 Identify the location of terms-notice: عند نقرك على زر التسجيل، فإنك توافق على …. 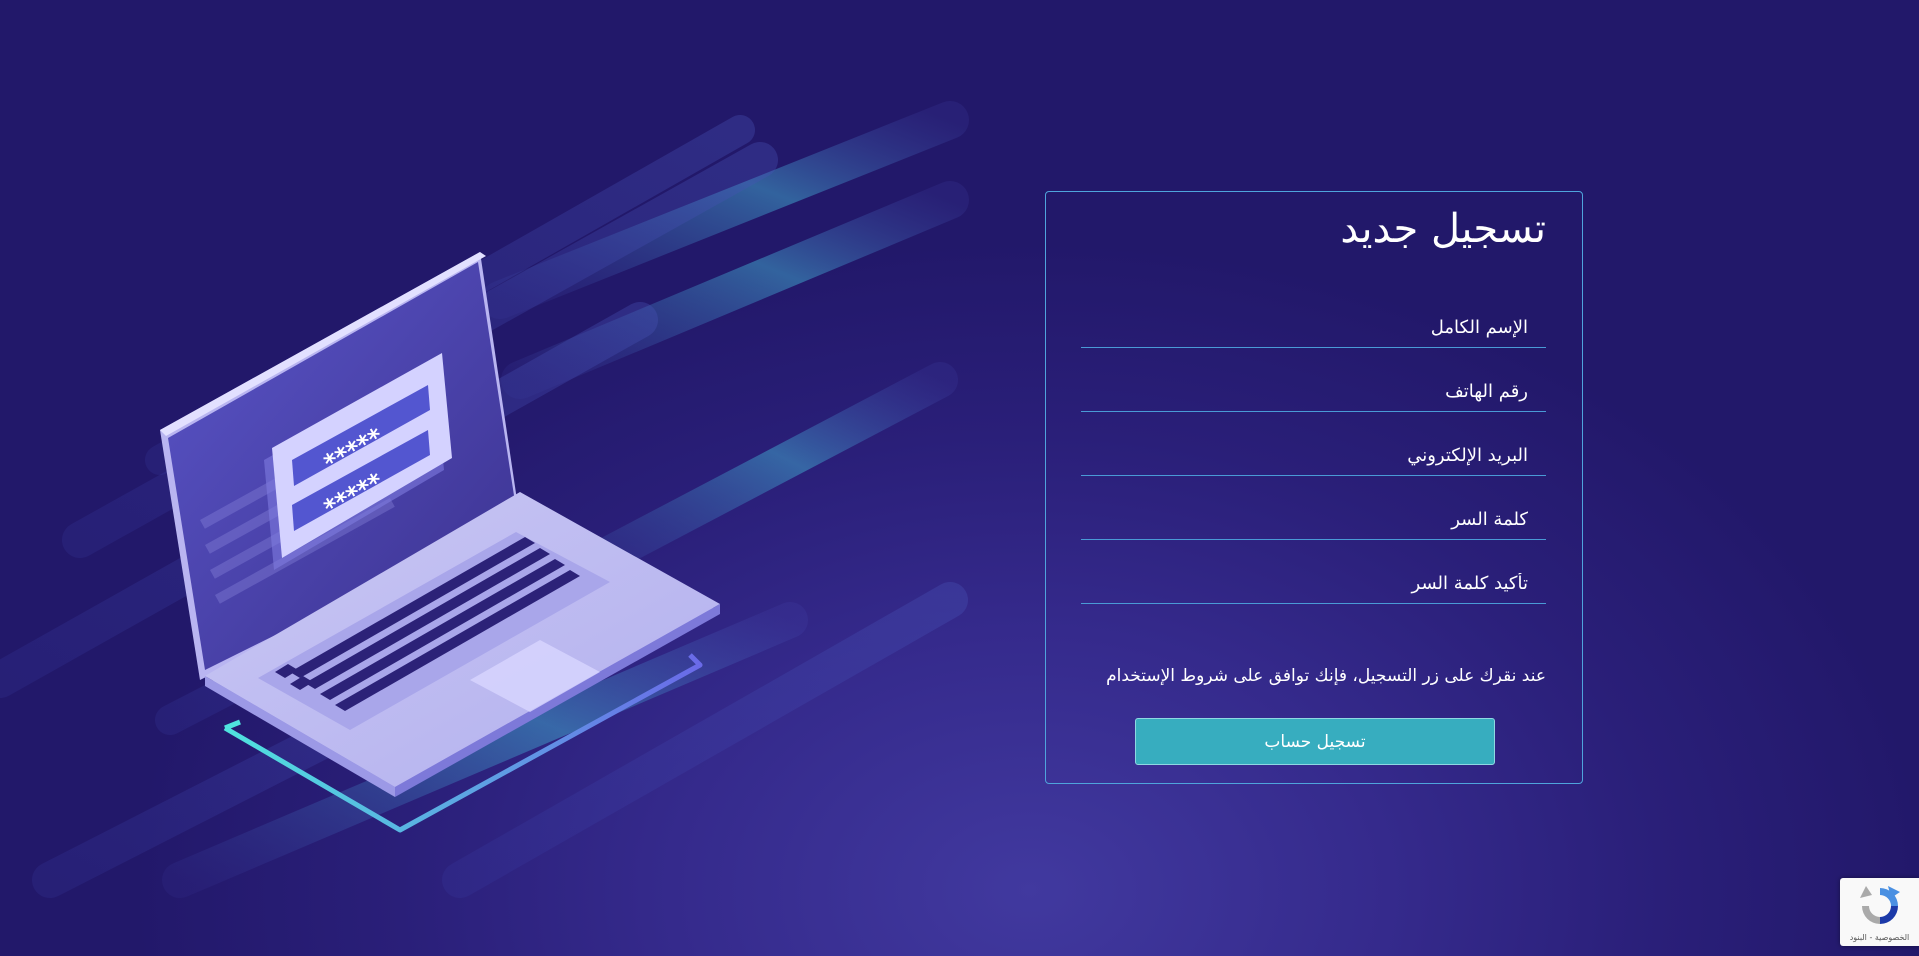
(1326, 676).